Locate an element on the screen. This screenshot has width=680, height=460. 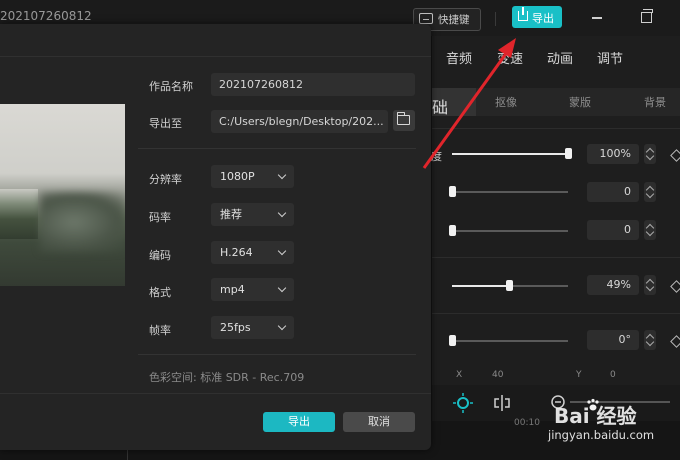
share-icon is located at coordinates (523, 14).